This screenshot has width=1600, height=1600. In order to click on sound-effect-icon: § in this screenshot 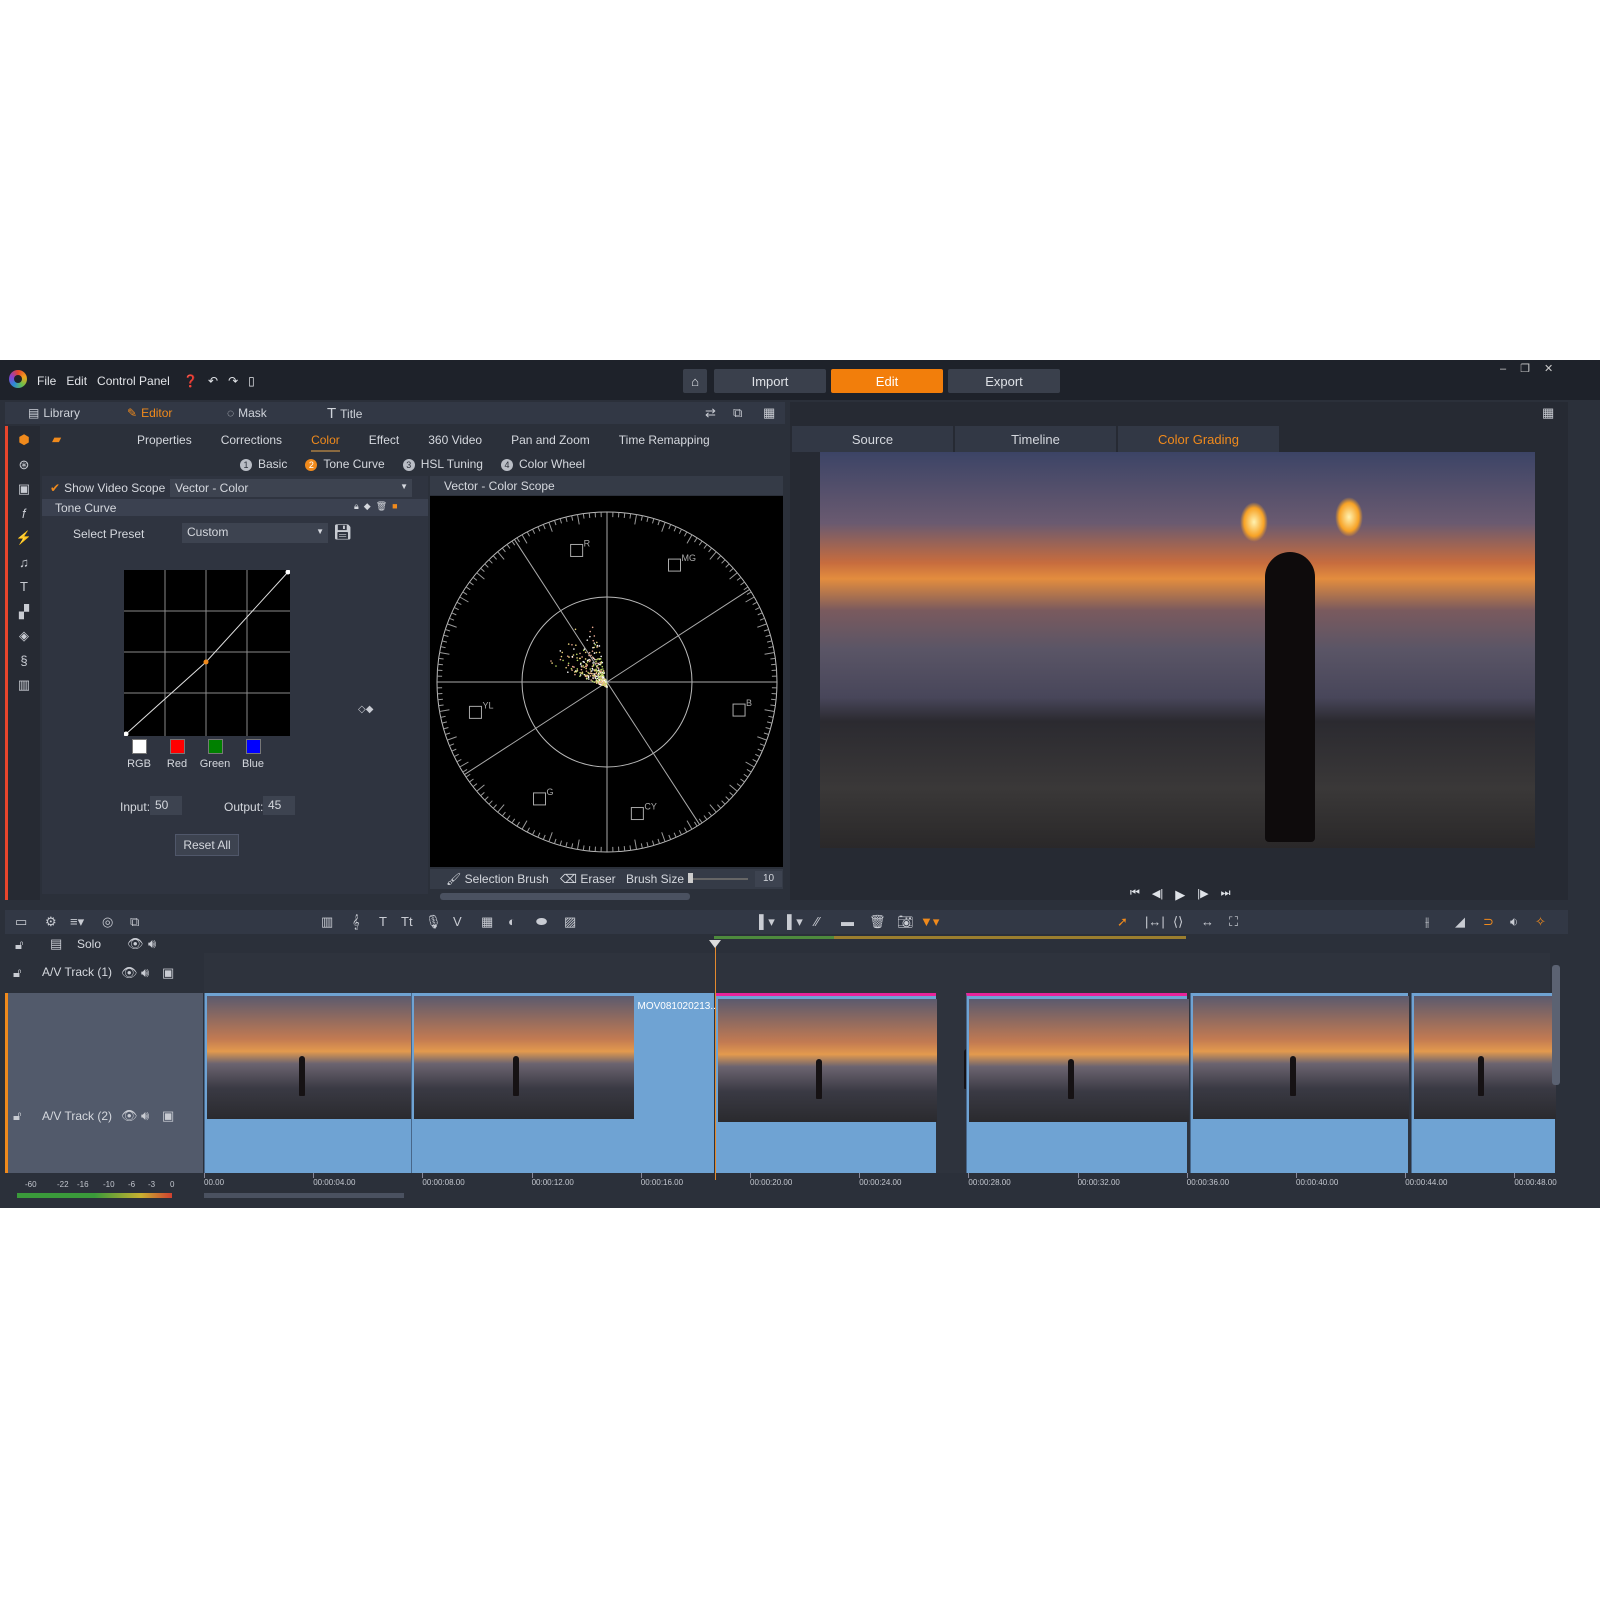, I will do `click(24, 660)`.